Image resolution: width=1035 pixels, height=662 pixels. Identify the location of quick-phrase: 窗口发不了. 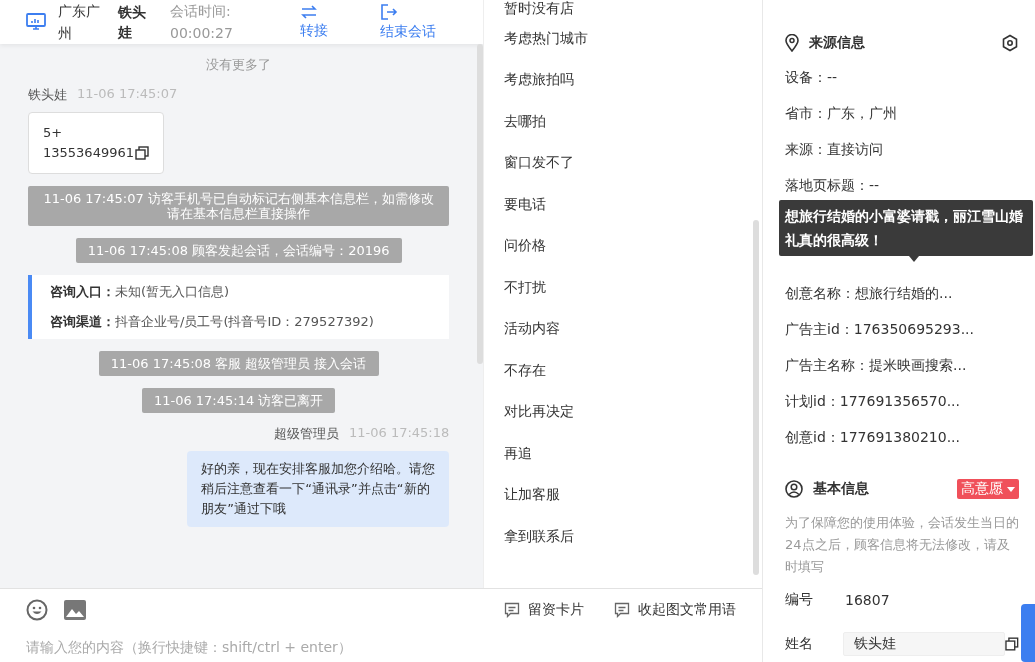
(633, 163).